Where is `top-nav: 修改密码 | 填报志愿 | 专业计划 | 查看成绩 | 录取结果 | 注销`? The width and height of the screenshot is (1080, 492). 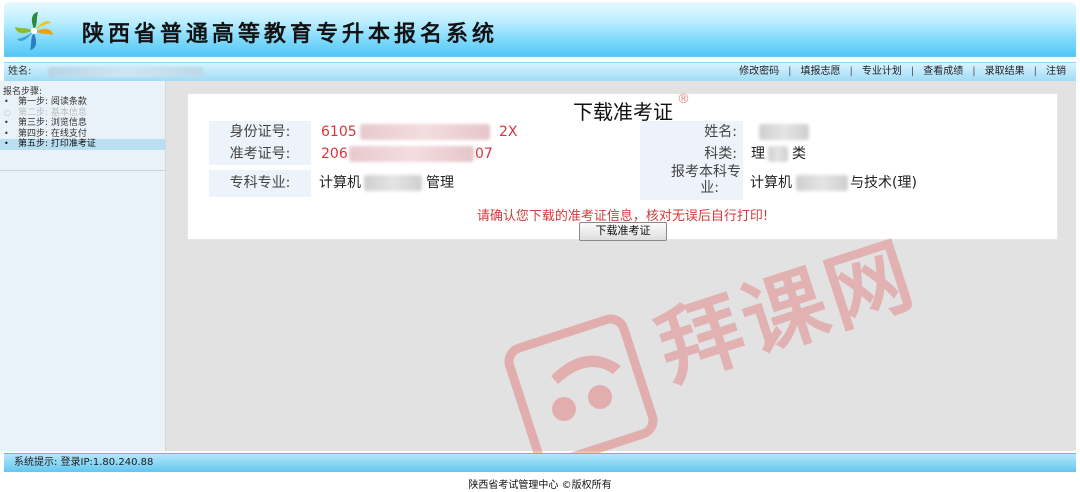 top-nav: 修改密码 | 填报志愿 | 专业计划 | 查看成绩 | 录取结果 | 注销 is located at coordinates (902, 72).